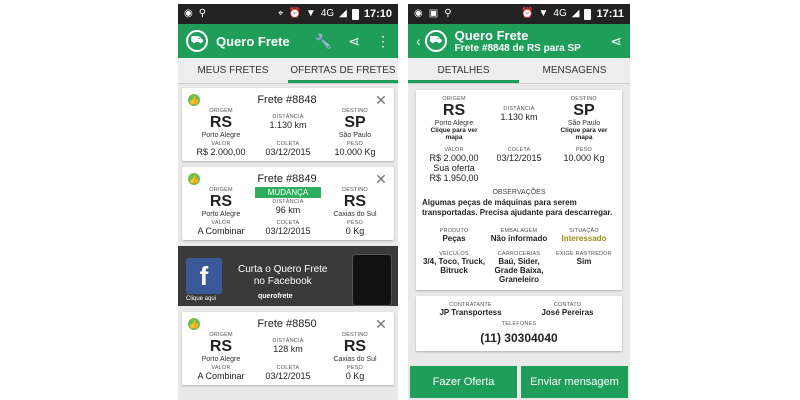 The width and height of the screenshot is (800, 400). What do you see at coordinates (233, 70) in the screenshot?
I see `tab-meus-fretes: MEUS FRETES` at bounding box center [233, 70].